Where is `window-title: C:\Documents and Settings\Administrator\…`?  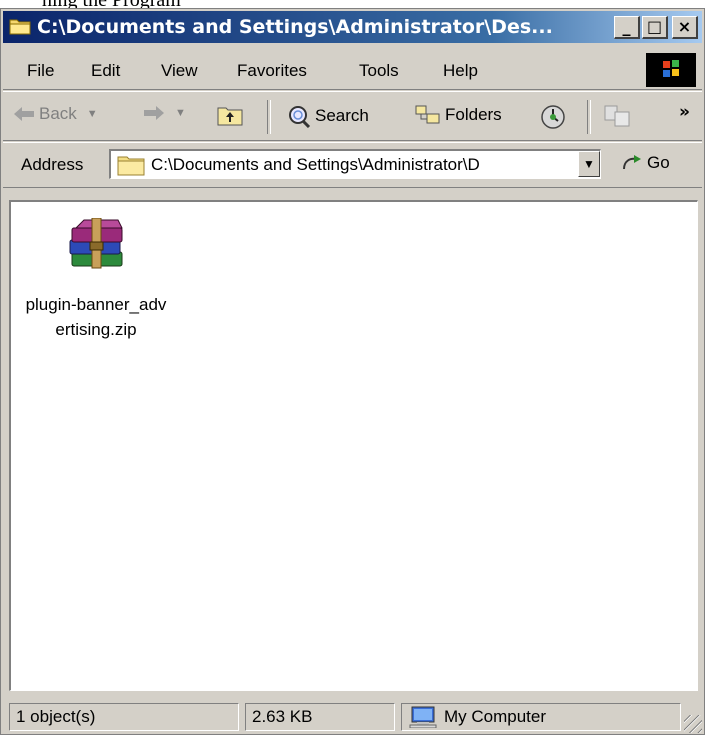 window-title: C:\Documents and Settings\Administrator\… is located at coordinates (295, 27).